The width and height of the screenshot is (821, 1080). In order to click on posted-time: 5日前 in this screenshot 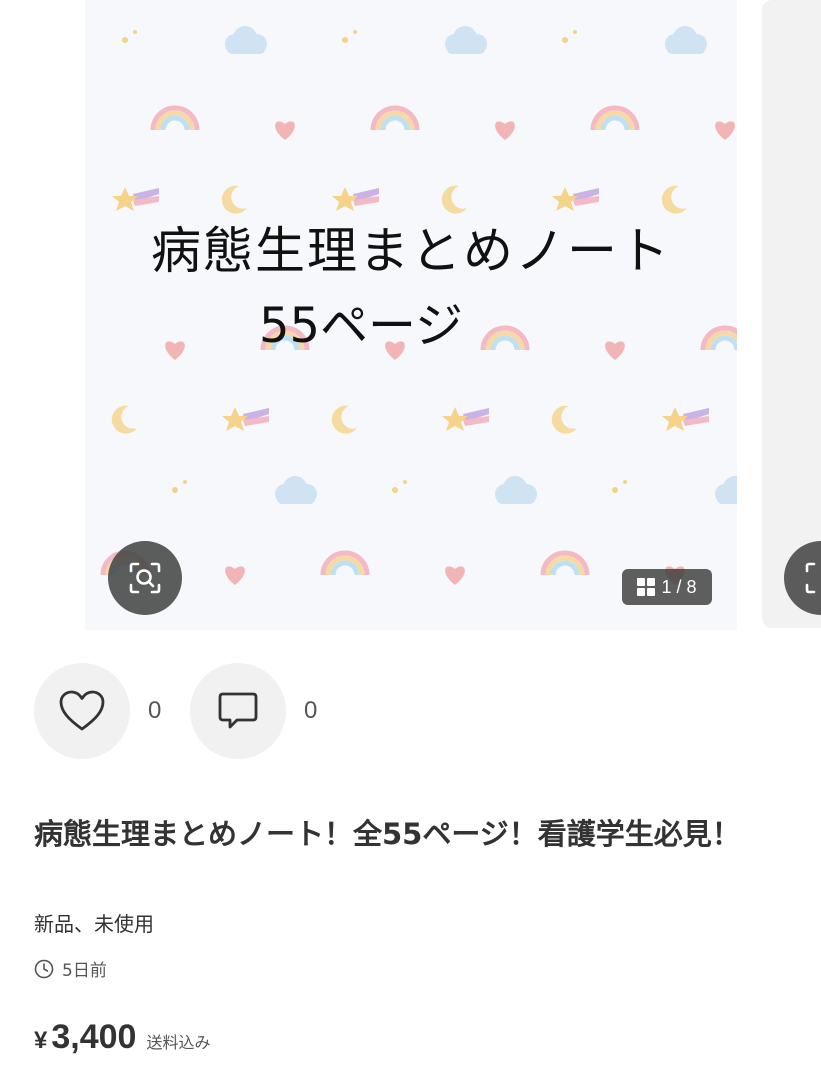, I will do `click(70, 968)`.